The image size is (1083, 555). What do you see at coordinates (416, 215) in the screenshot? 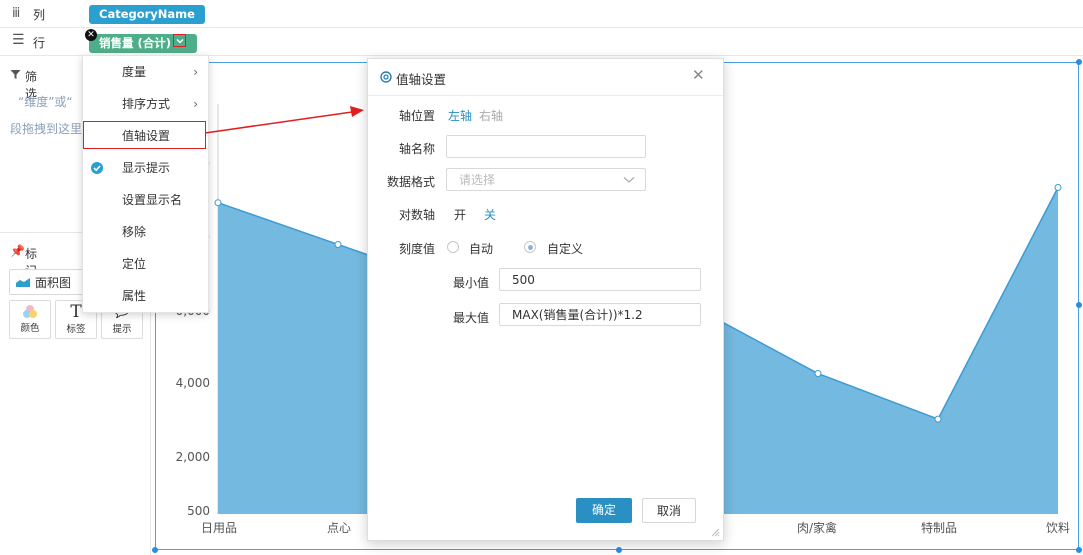
I see `log-axis-label: 对数轴` at bounding box center [416, 215].